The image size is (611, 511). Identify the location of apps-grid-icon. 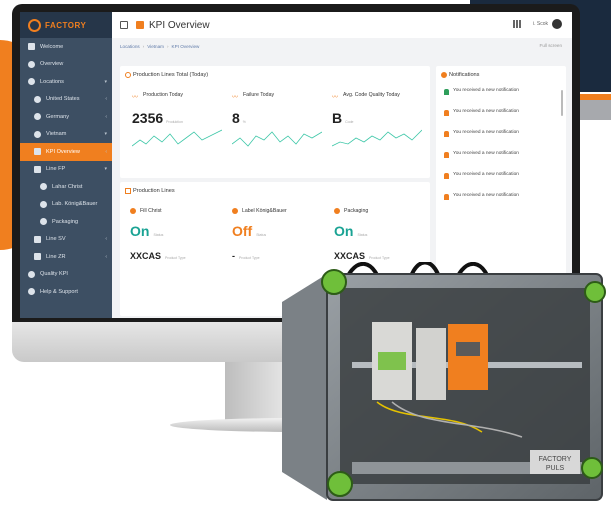
(516, 24).